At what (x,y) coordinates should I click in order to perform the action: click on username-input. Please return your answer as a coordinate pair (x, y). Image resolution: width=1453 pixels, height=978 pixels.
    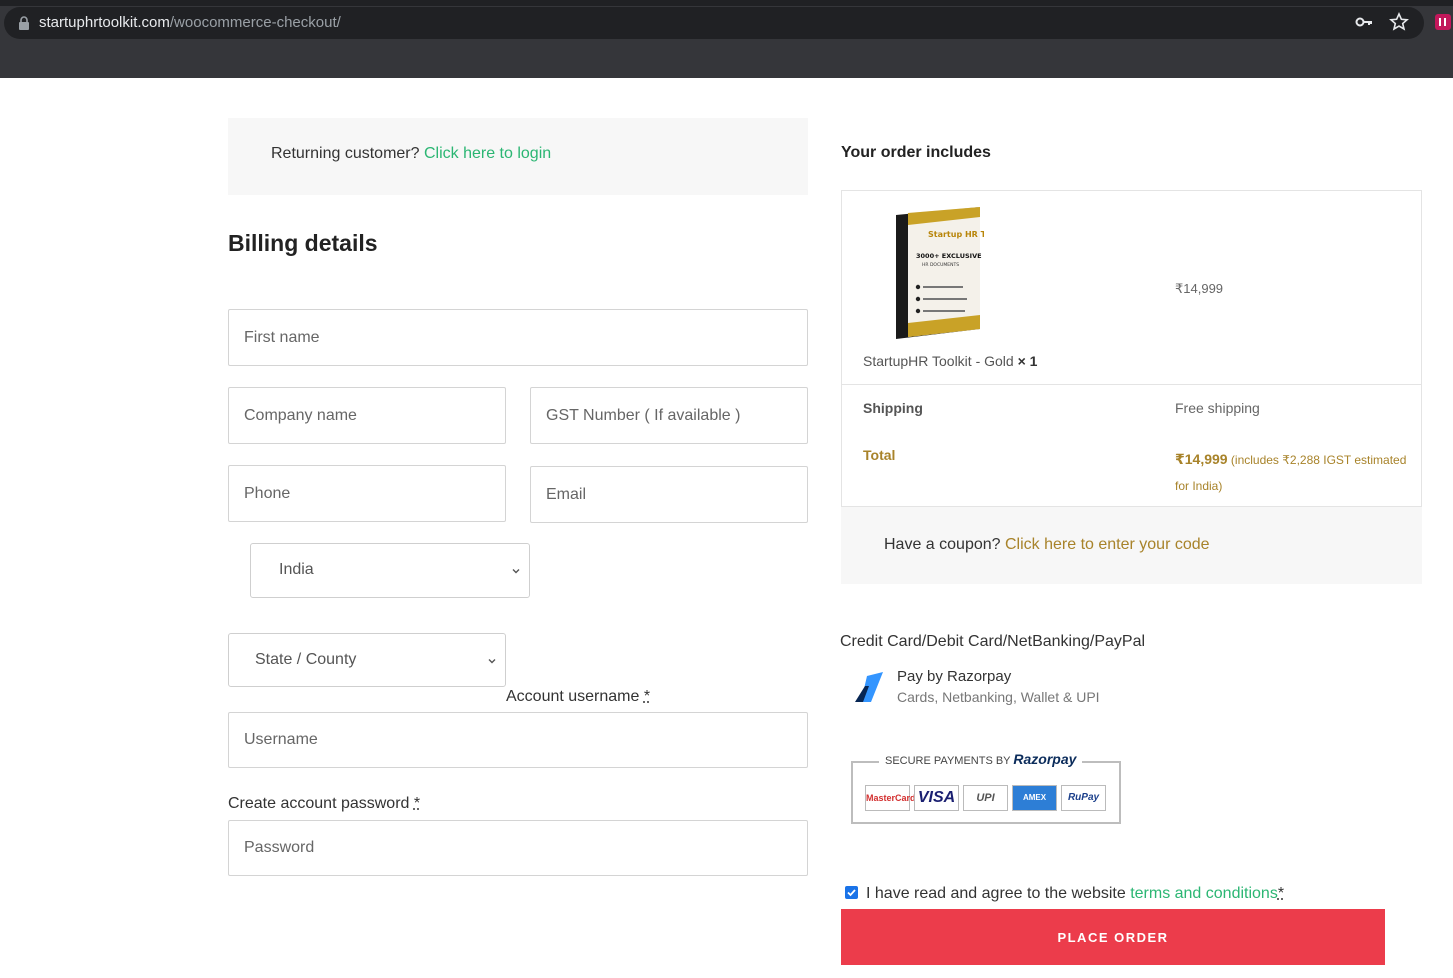
    Looking at the image, I should click on (518, 740).